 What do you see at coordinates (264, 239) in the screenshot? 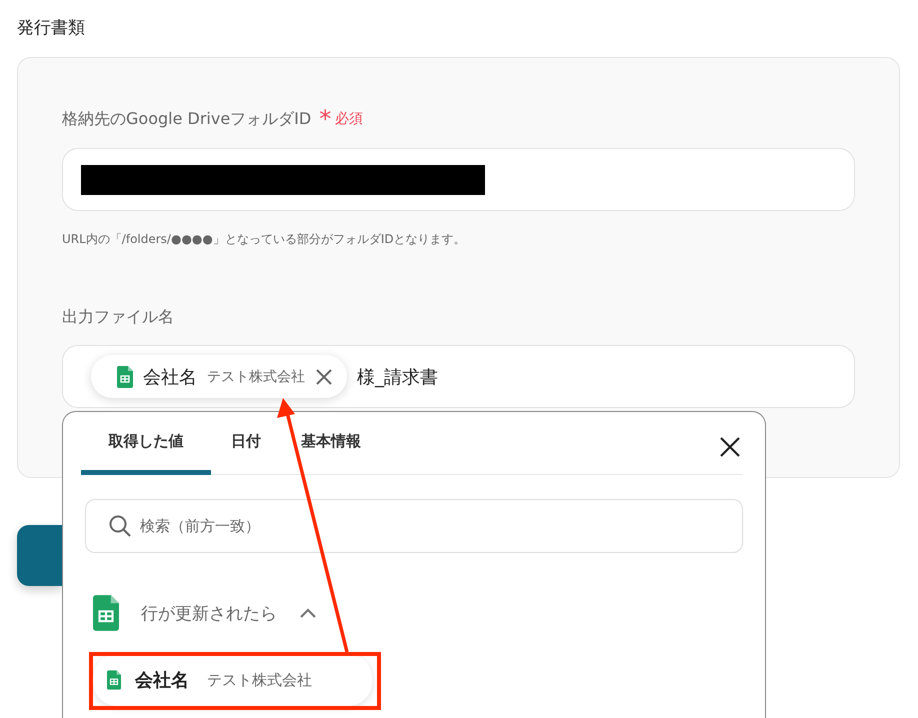
I see `help-text: URL内の「/folders/●●●●」となっている部分がフォルダIDとなります。` at bounding box center [264, 239].